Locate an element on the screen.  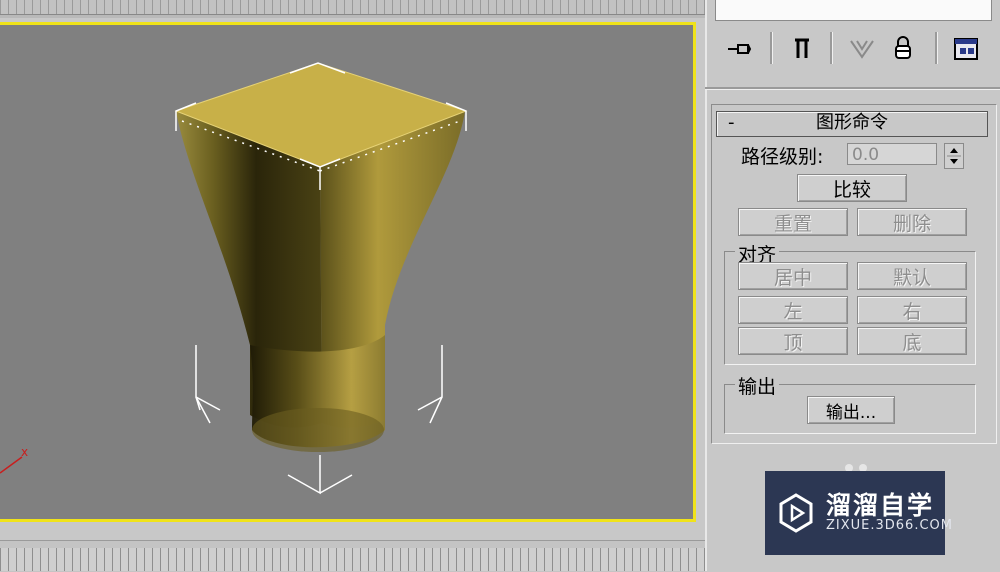
track-bar-ticks is located at coordinates (352, 559).